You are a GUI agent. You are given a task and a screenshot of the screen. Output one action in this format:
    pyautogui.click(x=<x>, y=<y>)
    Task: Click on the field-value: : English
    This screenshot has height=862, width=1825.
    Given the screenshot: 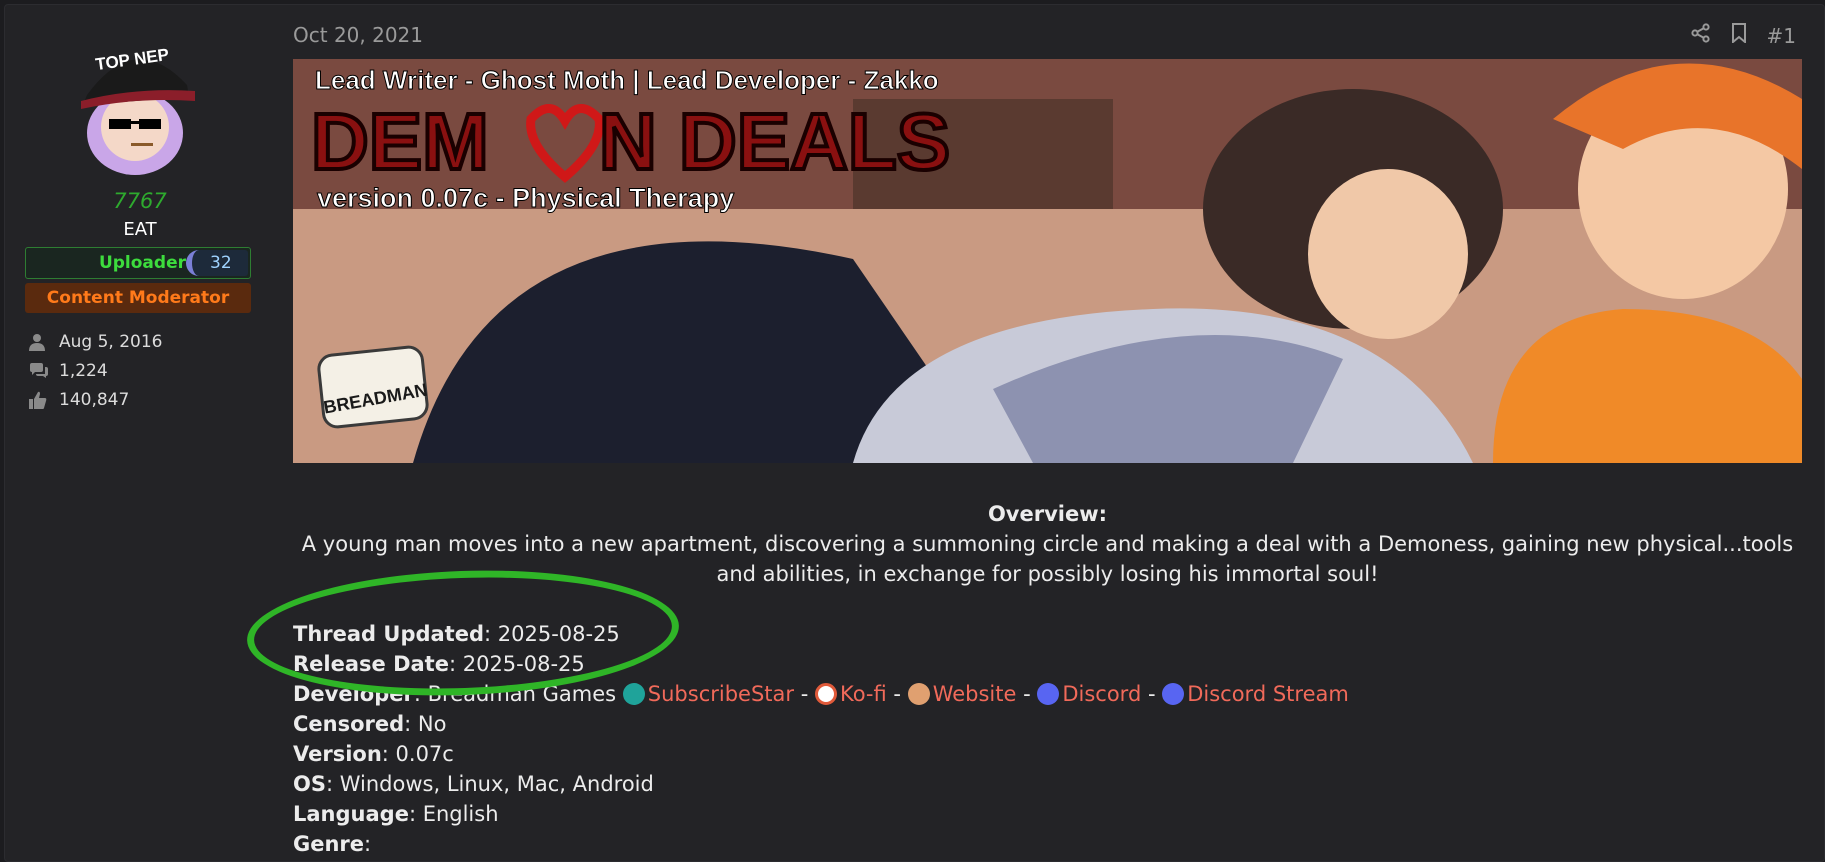 What is the action you would take?
    pyautogui.click(x=453, y=814)
    